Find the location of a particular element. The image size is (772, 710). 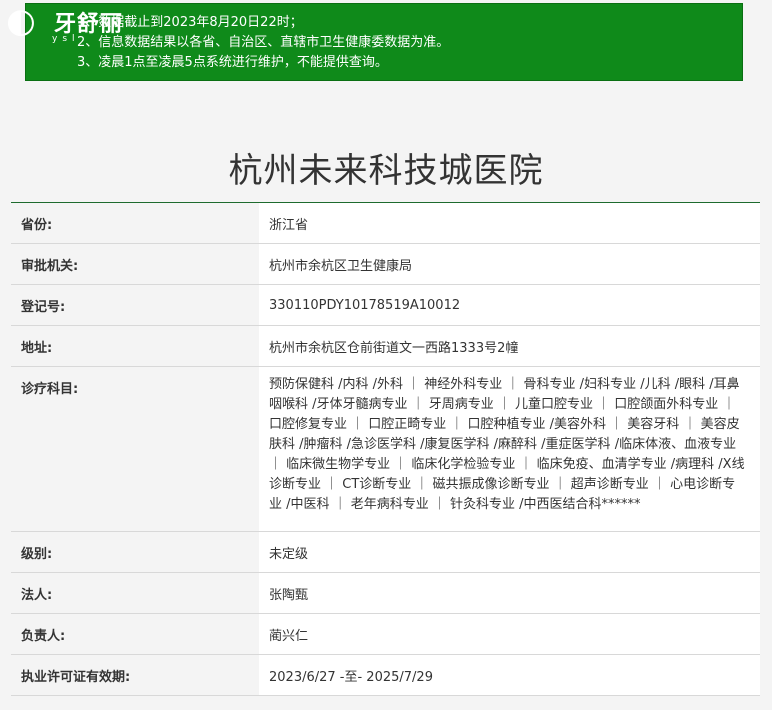

table-row-registration: 登记号: 330110PDY10178519A10012 is located at coordinates (385, 305).